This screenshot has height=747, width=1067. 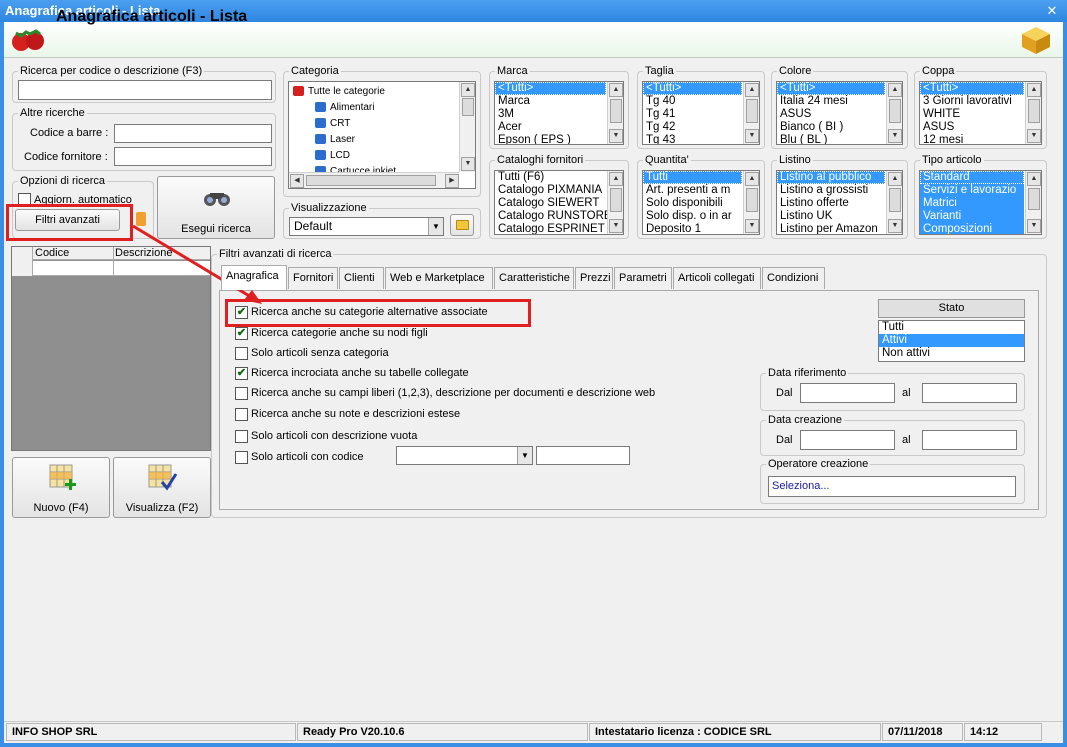 I want to click on state-item: Attivi, so click(x=951, y=340).